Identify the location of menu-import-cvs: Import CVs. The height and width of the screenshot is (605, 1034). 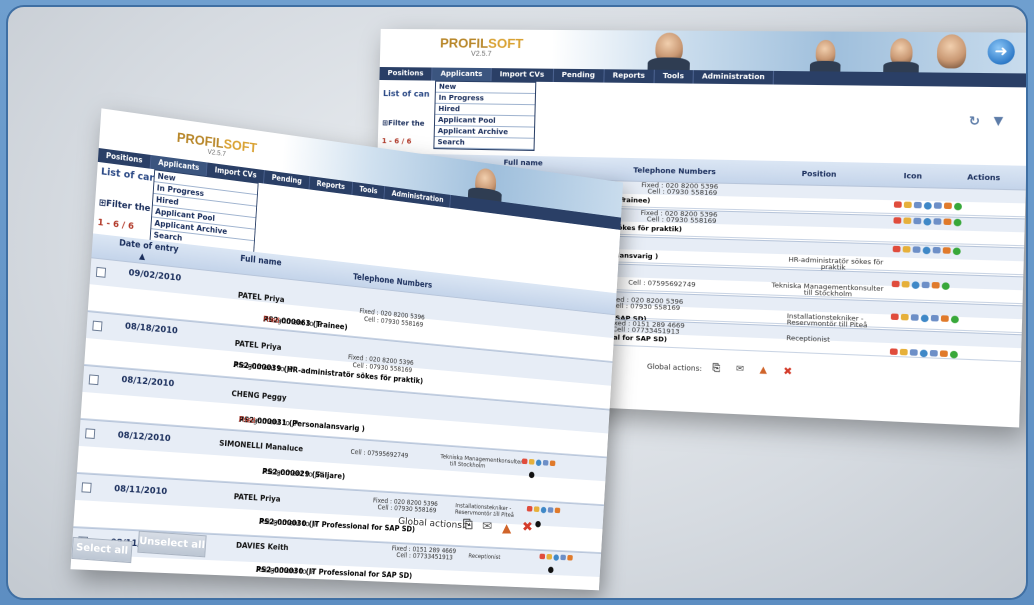
(522, 75).